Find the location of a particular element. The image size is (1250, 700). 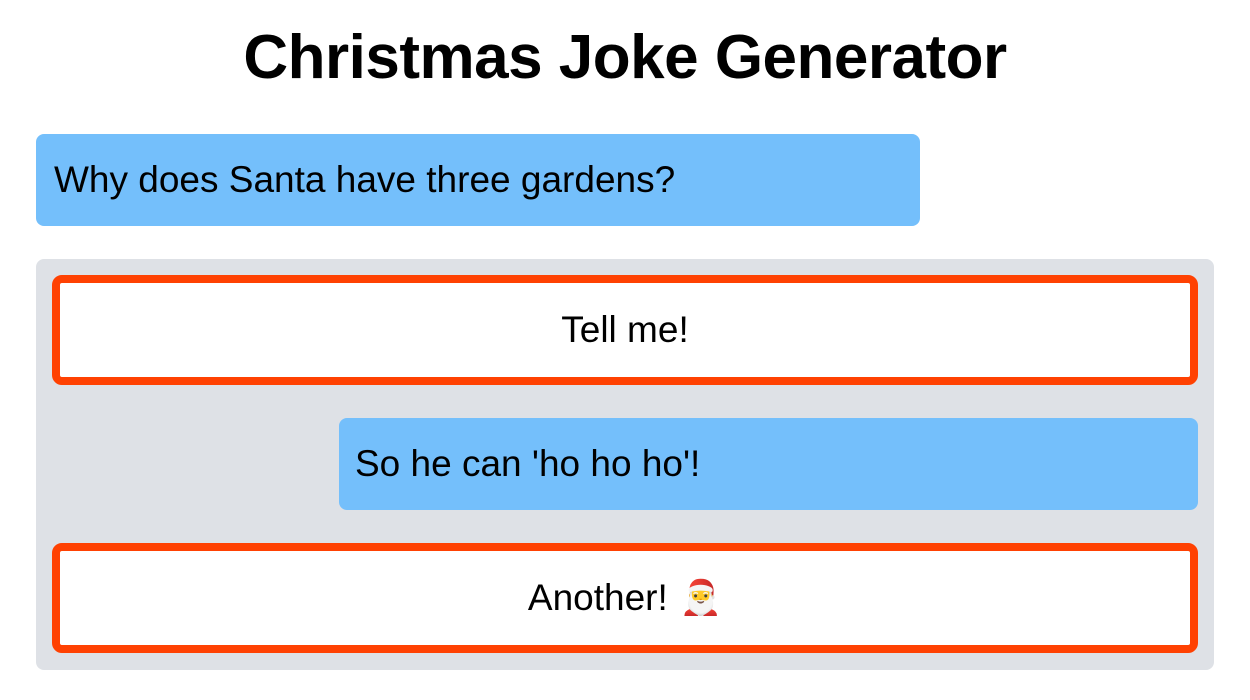

page-title: Christmas Joke Generator is located at coordinates (625, 57).